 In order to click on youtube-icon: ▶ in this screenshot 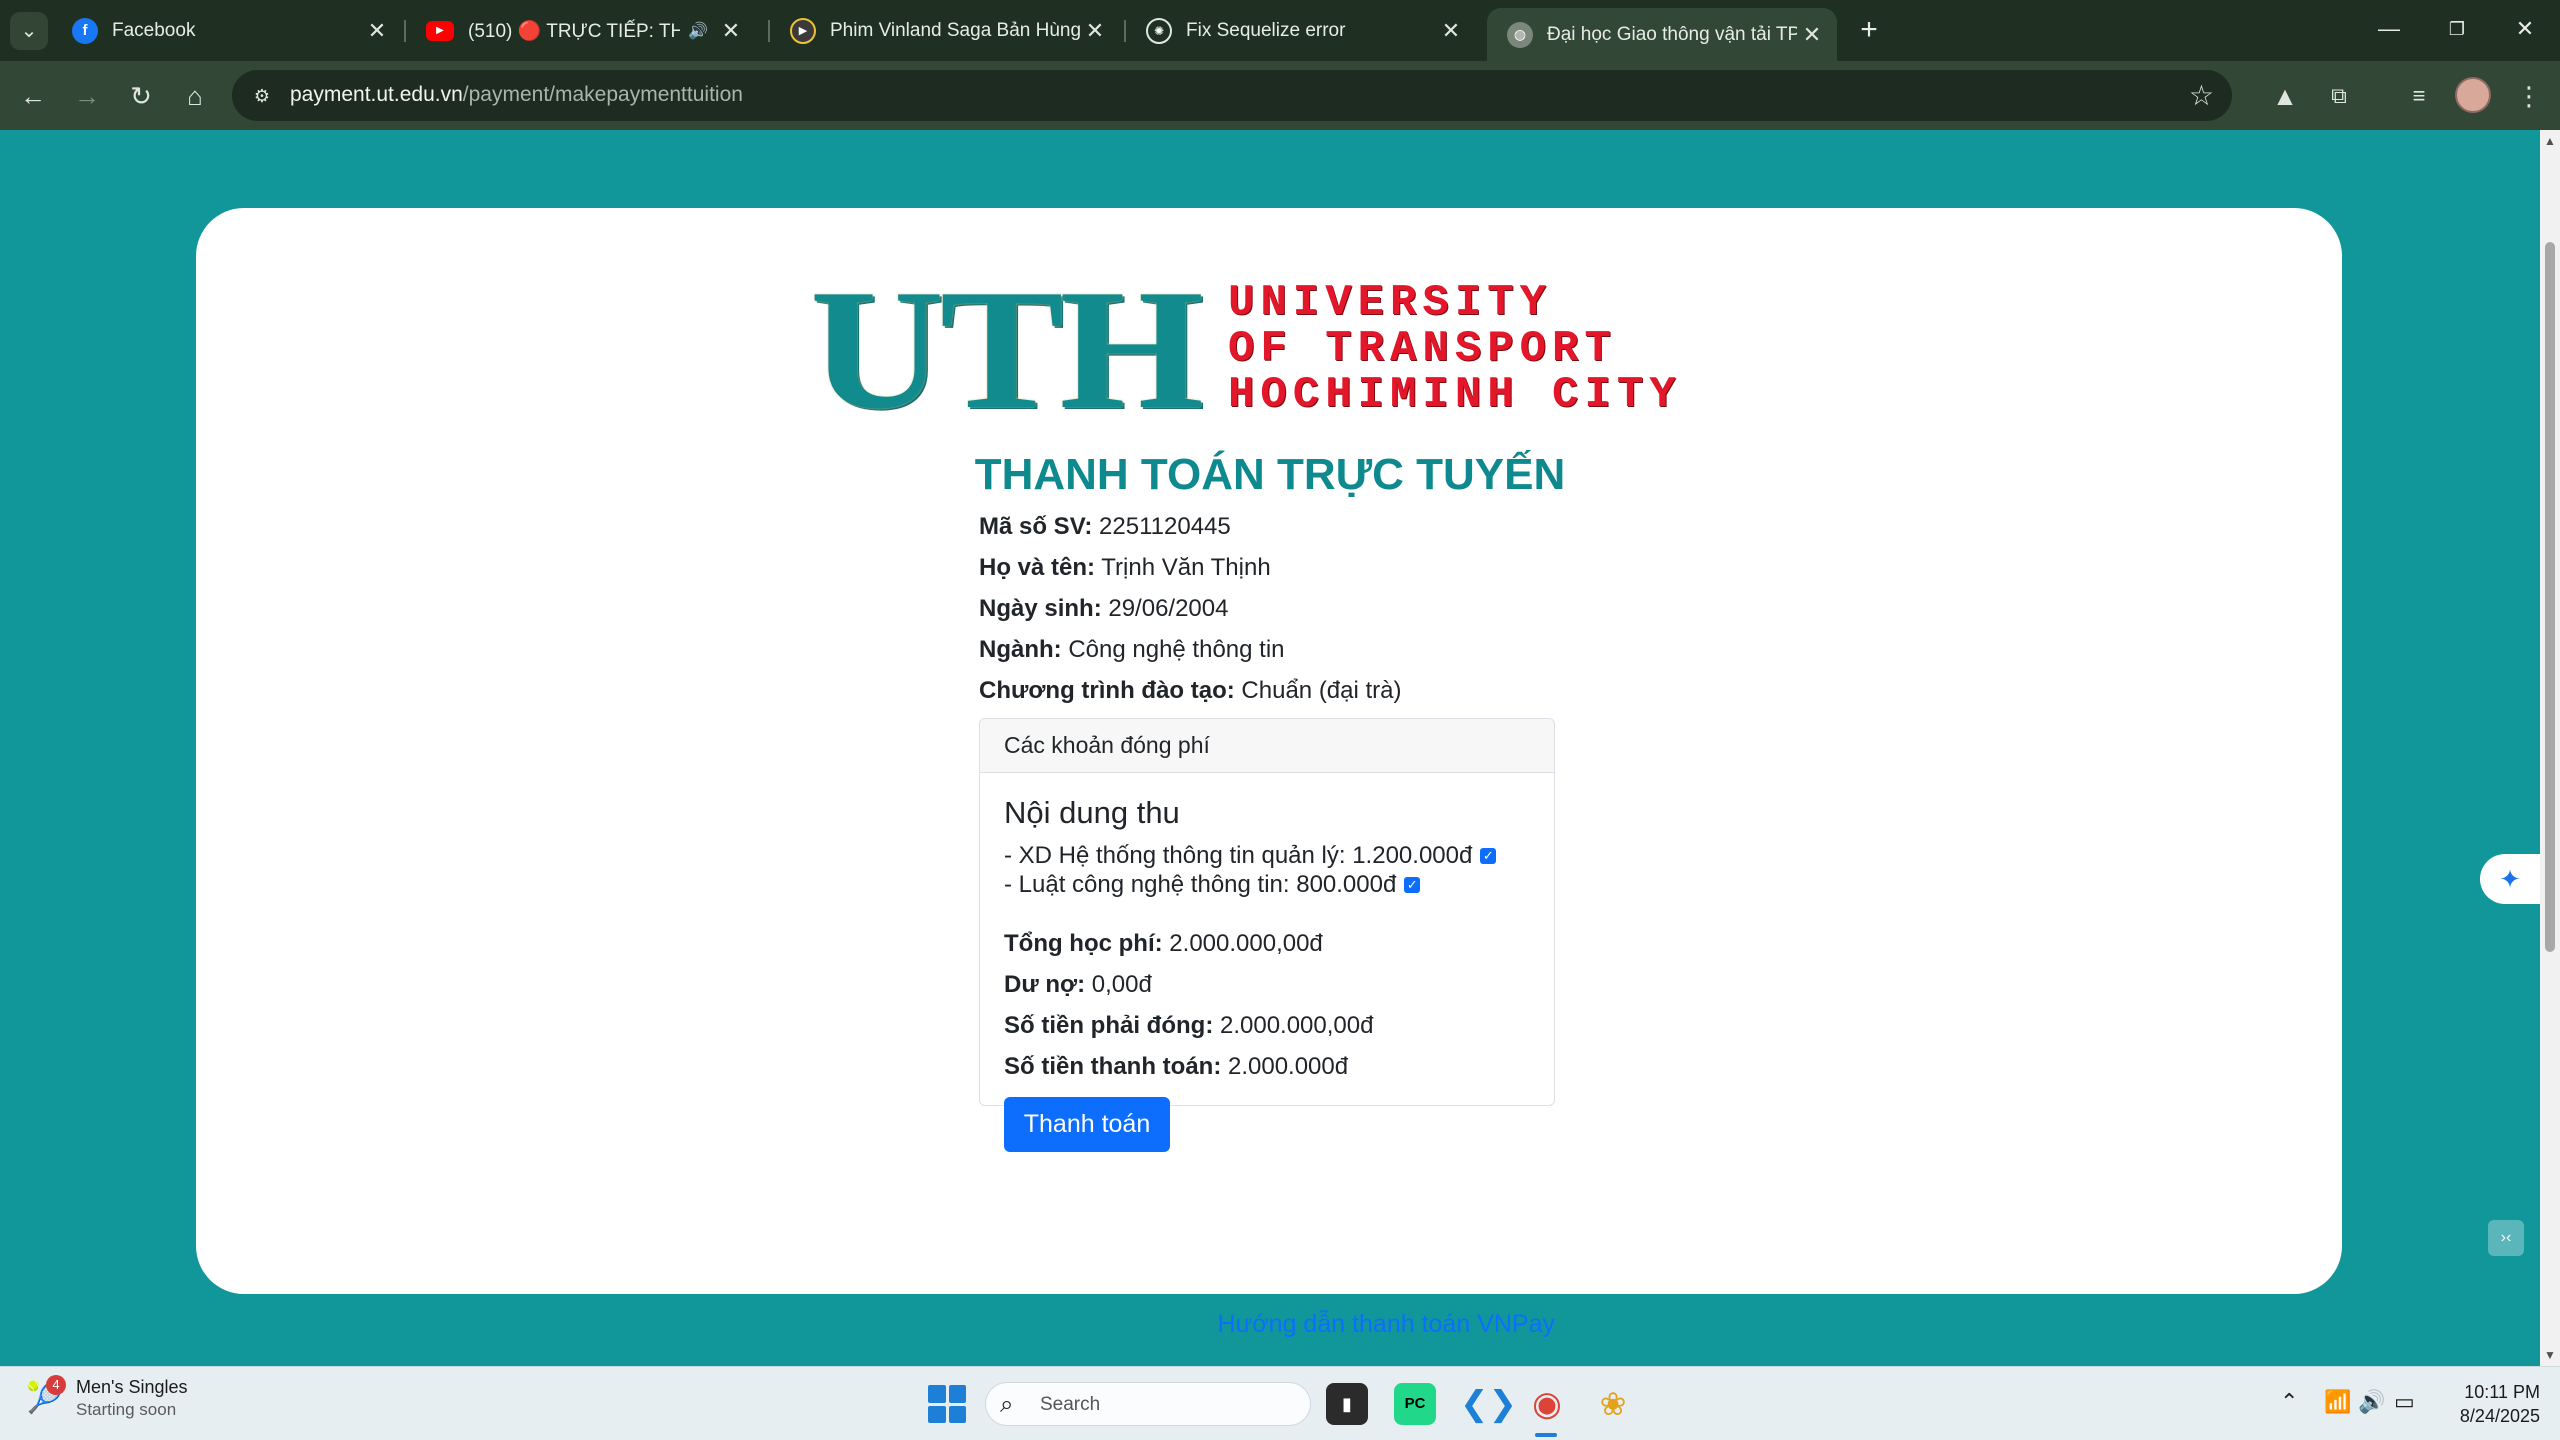, I will do `click(440, 30)`.